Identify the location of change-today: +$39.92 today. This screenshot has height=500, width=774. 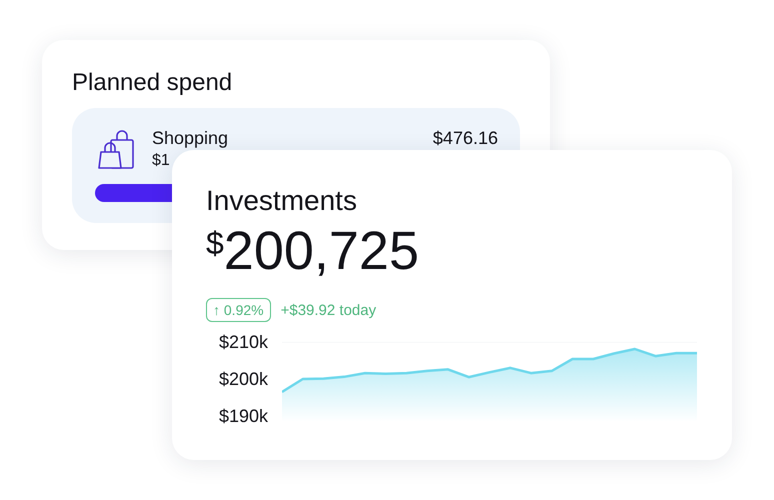
(328, 310).